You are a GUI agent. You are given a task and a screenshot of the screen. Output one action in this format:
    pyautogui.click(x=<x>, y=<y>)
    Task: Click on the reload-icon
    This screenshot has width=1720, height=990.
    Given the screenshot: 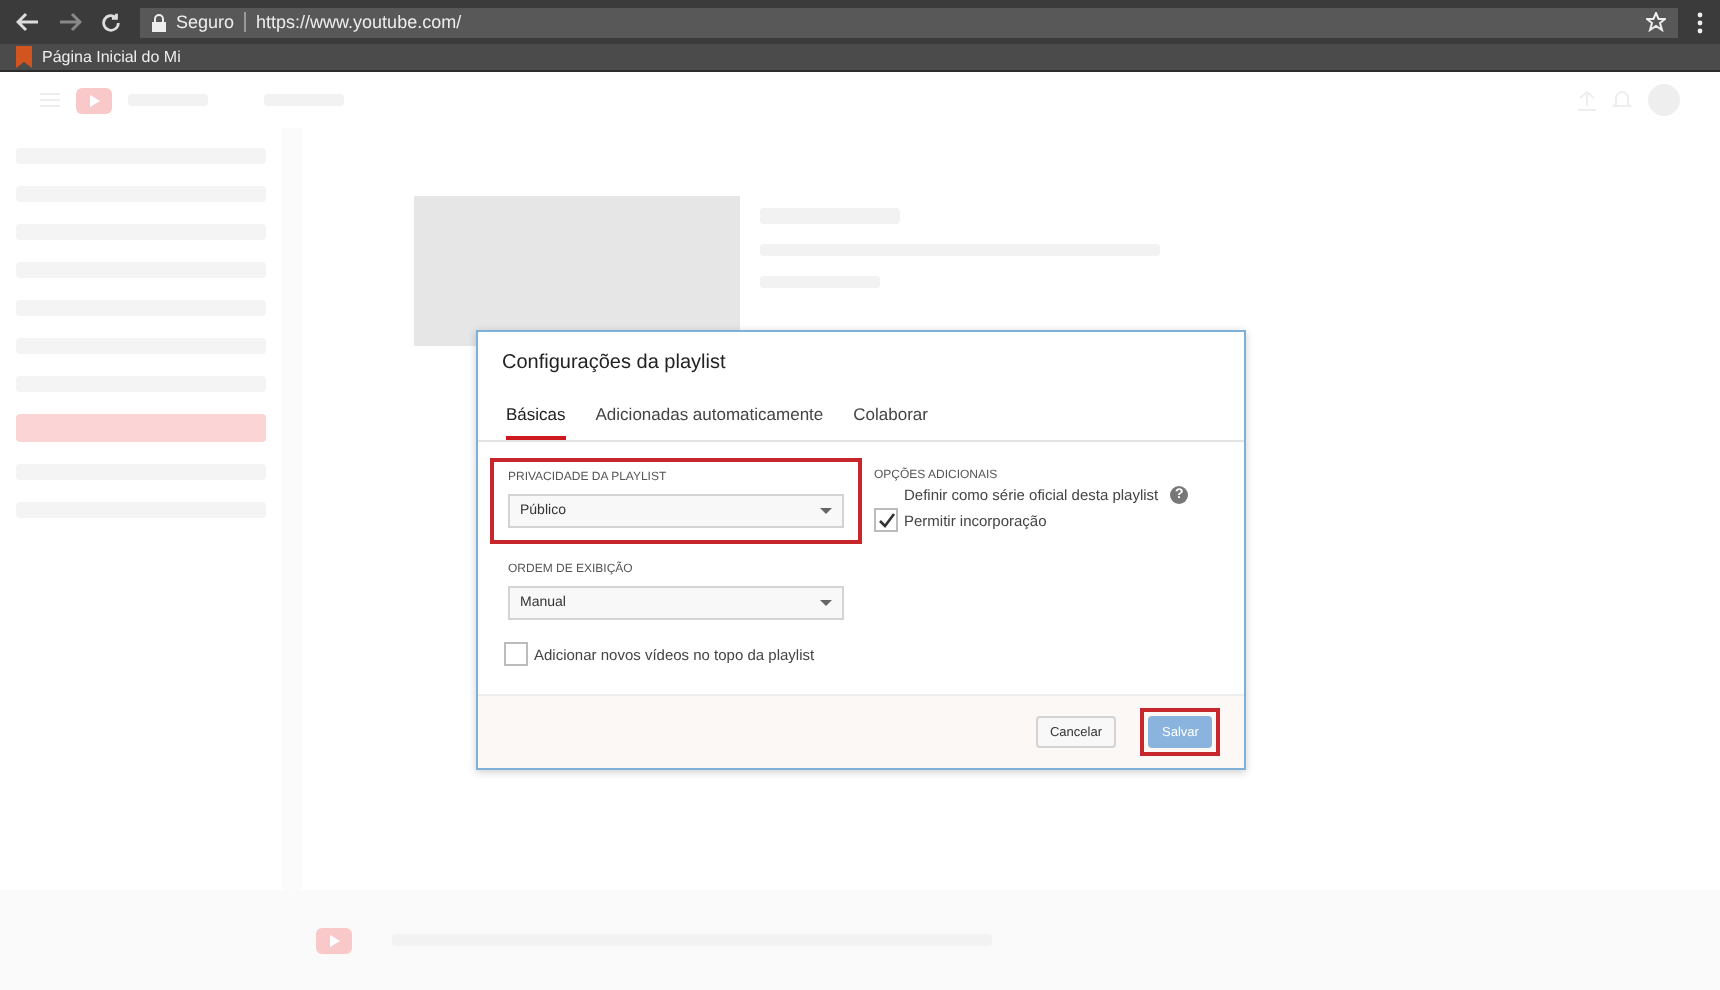 What is the action you would take?
    pyautogui.click(x=111, y=22)
    